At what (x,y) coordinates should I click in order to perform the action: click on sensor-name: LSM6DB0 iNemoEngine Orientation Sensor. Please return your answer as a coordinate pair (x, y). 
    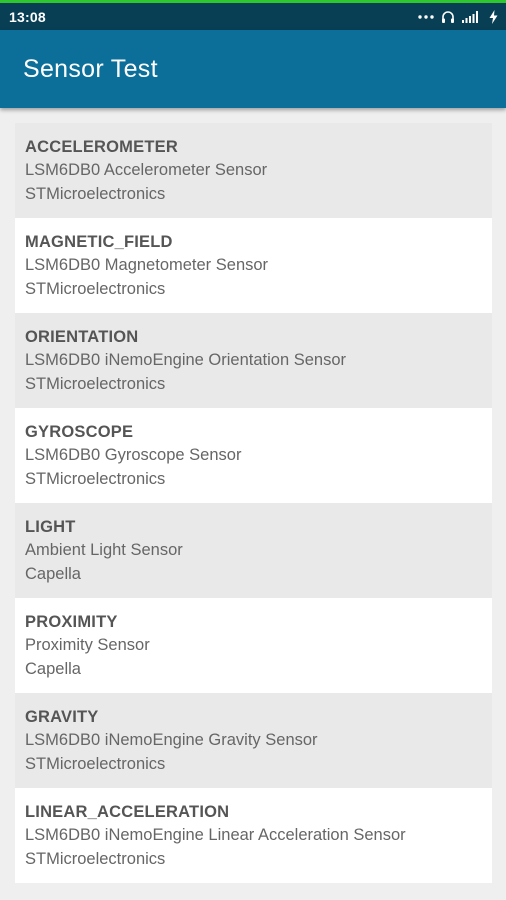
    Looking at the image, I should click on (186, 360).